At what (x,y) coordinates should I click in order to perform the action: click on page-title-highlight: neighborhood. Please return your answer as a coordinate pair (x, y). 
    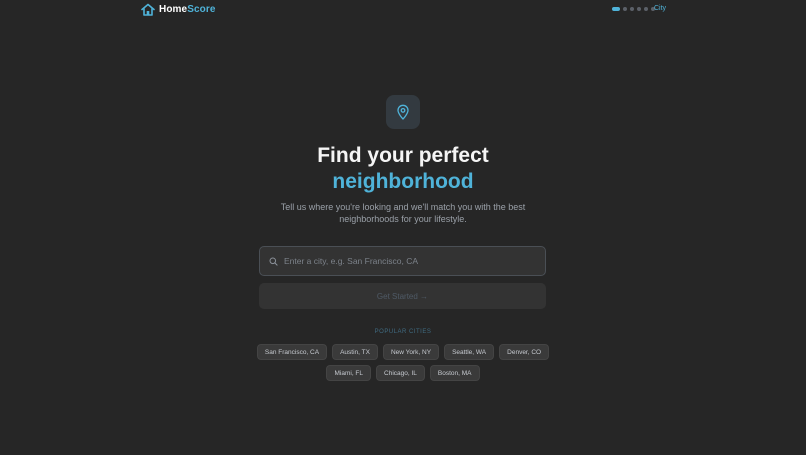
    Looking at the image, I should click on (403, 181).